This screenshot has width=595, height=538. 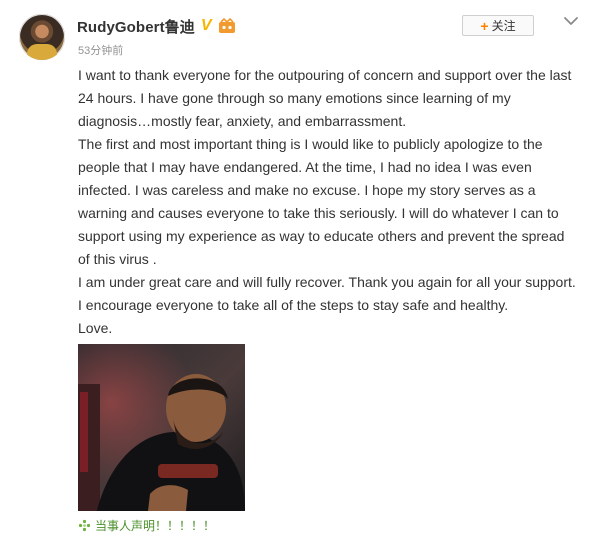 What do you see at coordinates (155, 526) in the screenshot?
I see `topic-label: 当事人声明！！！！！` at bounding box center [155, 526].